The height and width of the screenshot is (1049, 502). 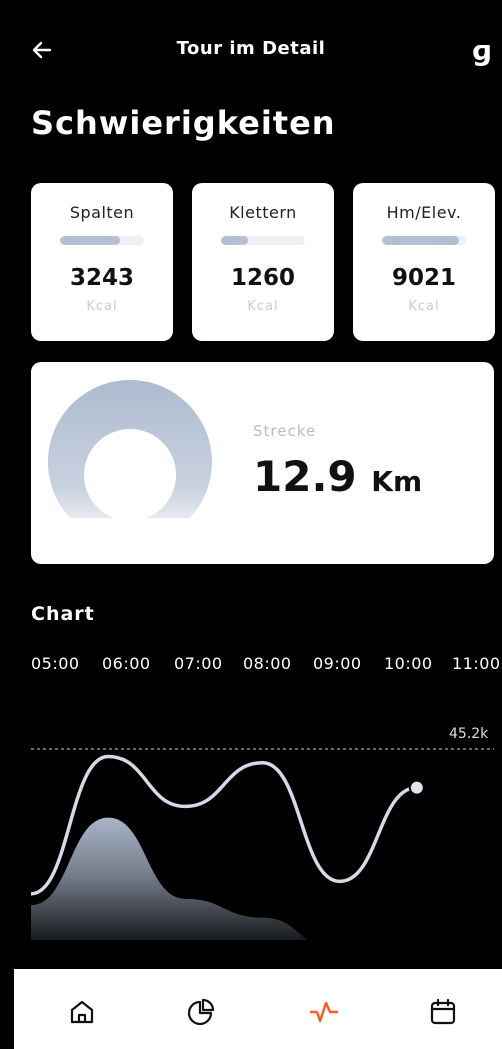 I want to click on stat-label: Hm/Elev., so click(x=424, y=212).